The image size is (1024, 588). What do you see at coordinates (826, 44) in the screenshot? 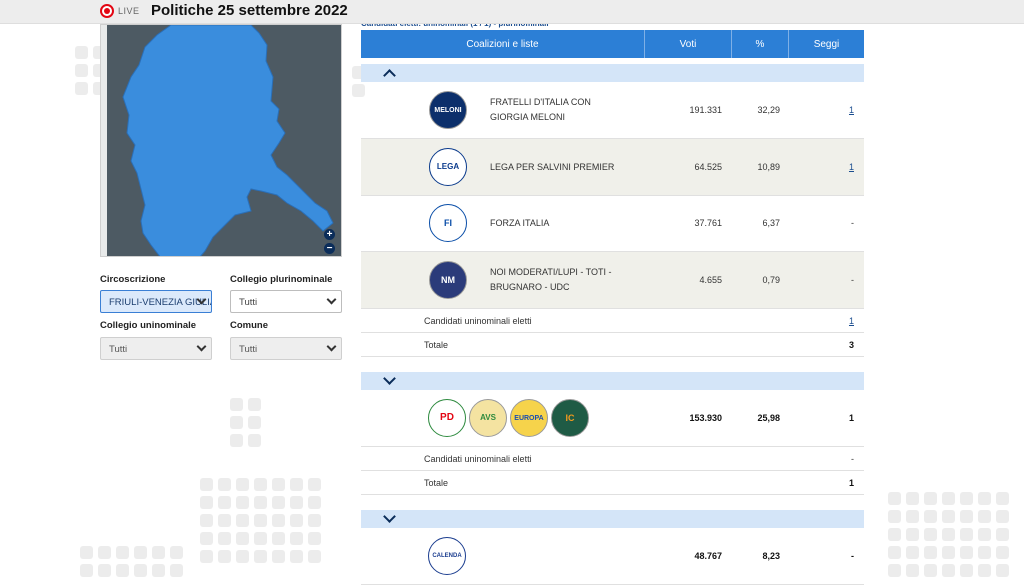
I see `col-seats: Seggi` at bounding box center [826, 44].